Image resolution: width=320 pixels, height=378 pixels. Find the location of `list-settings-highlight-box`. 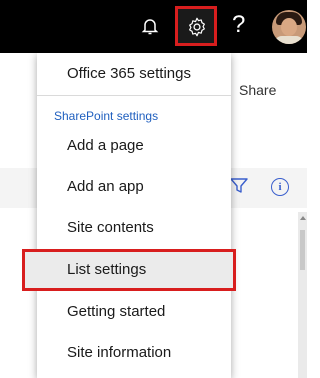

list-settings-highlight-box is located at coordinates (129, 270).